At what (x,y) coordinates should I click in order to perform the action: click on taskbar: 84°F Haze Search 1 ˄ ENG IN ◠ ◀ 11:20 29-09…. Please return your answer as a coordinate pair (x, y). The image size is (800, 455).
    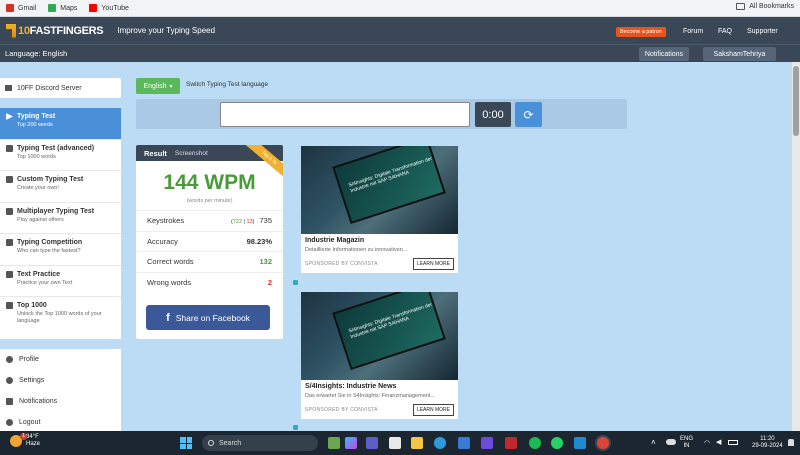
    Looking at the image, I should click on (400, 443).